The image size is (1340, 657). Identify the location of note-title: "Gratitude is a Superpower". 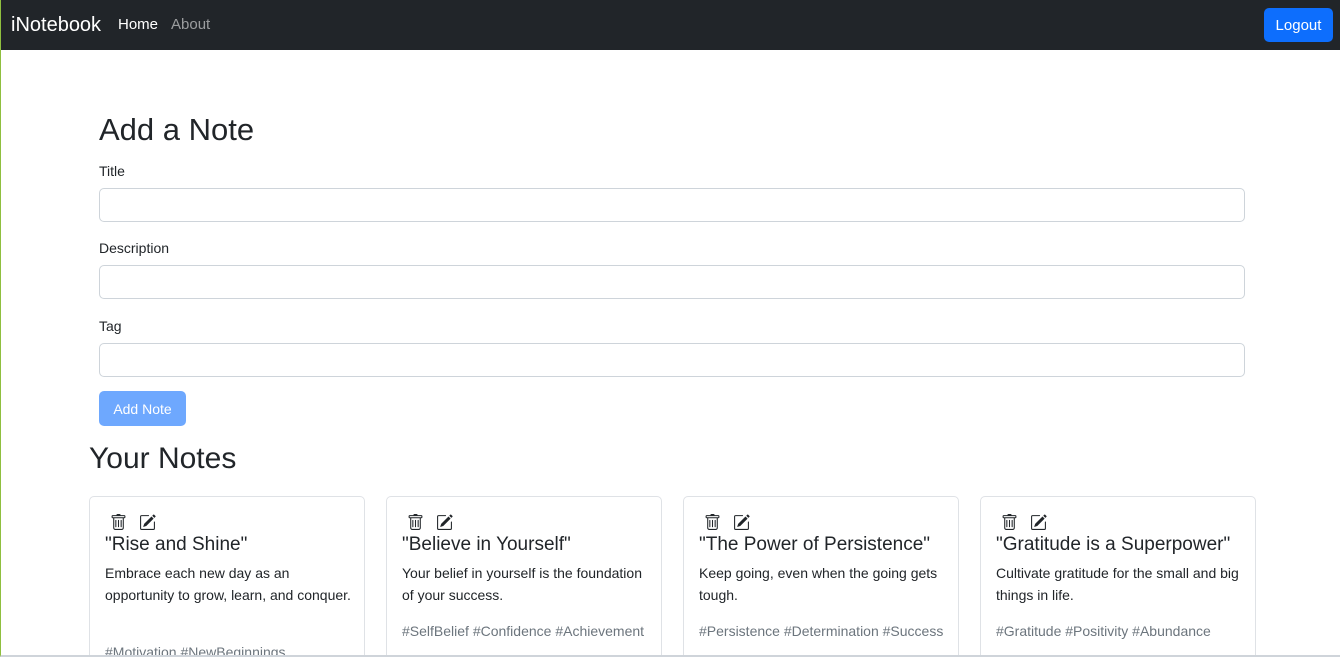
(1113, 544).